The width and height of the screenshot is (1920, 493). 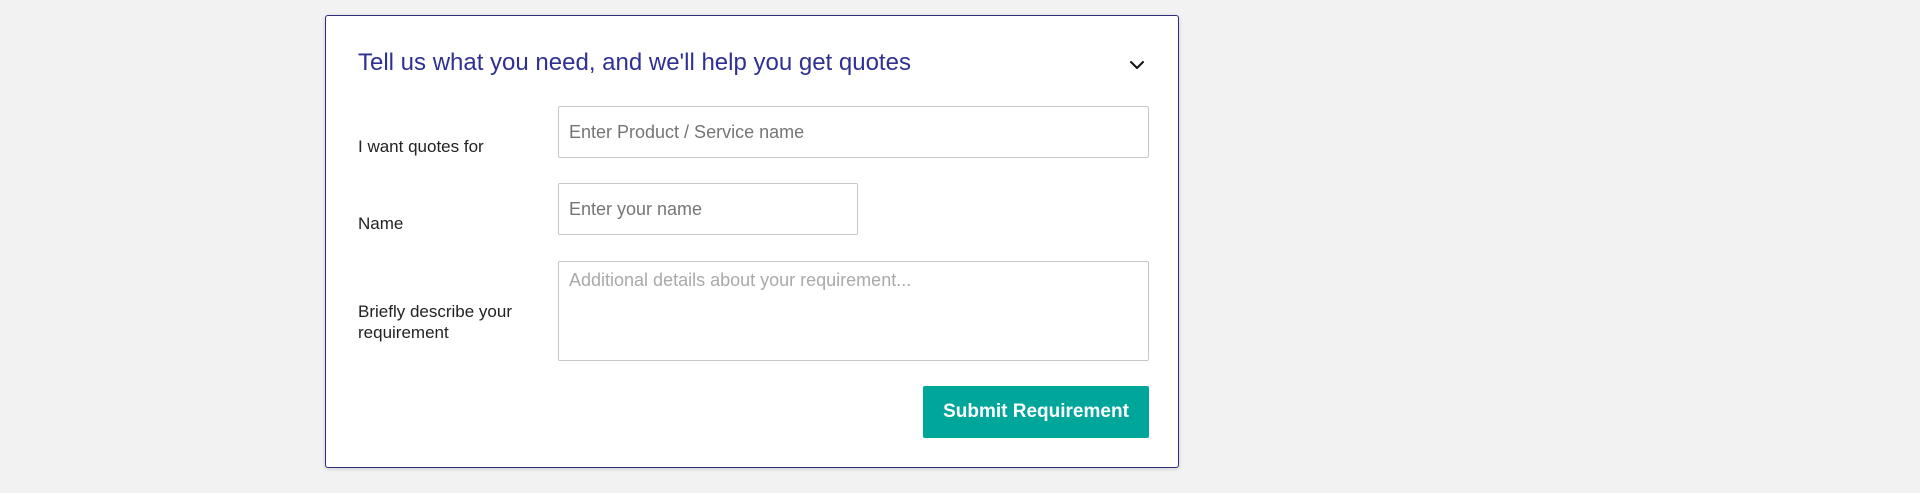 I want to click on chevron-down-icon, so click(x=1137, y=65).